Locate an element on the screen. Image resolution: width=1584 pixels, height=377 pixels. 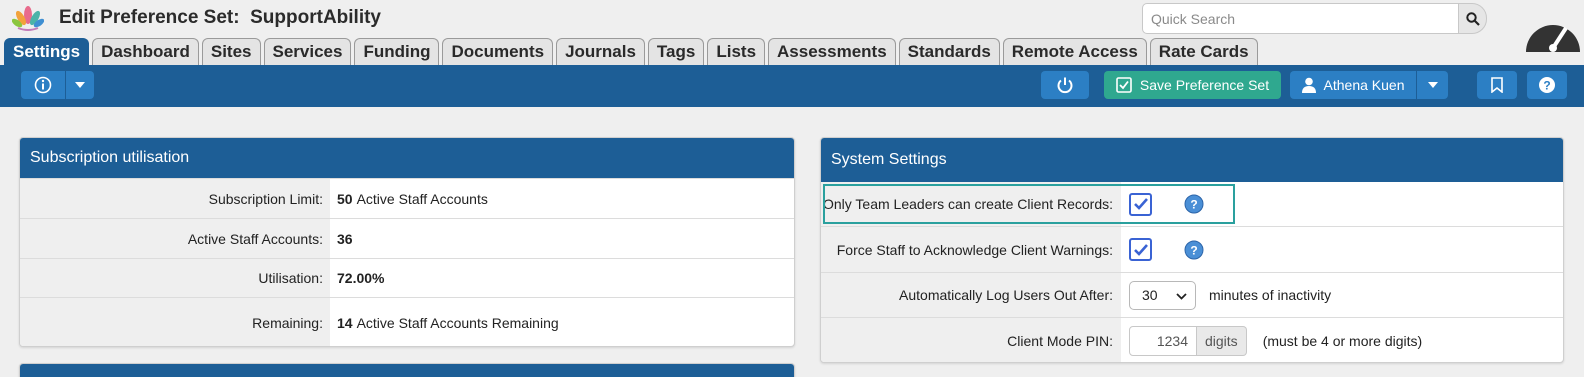
pin-hint: (must be 4 or more digits) is located at coordinates (1342, 341).